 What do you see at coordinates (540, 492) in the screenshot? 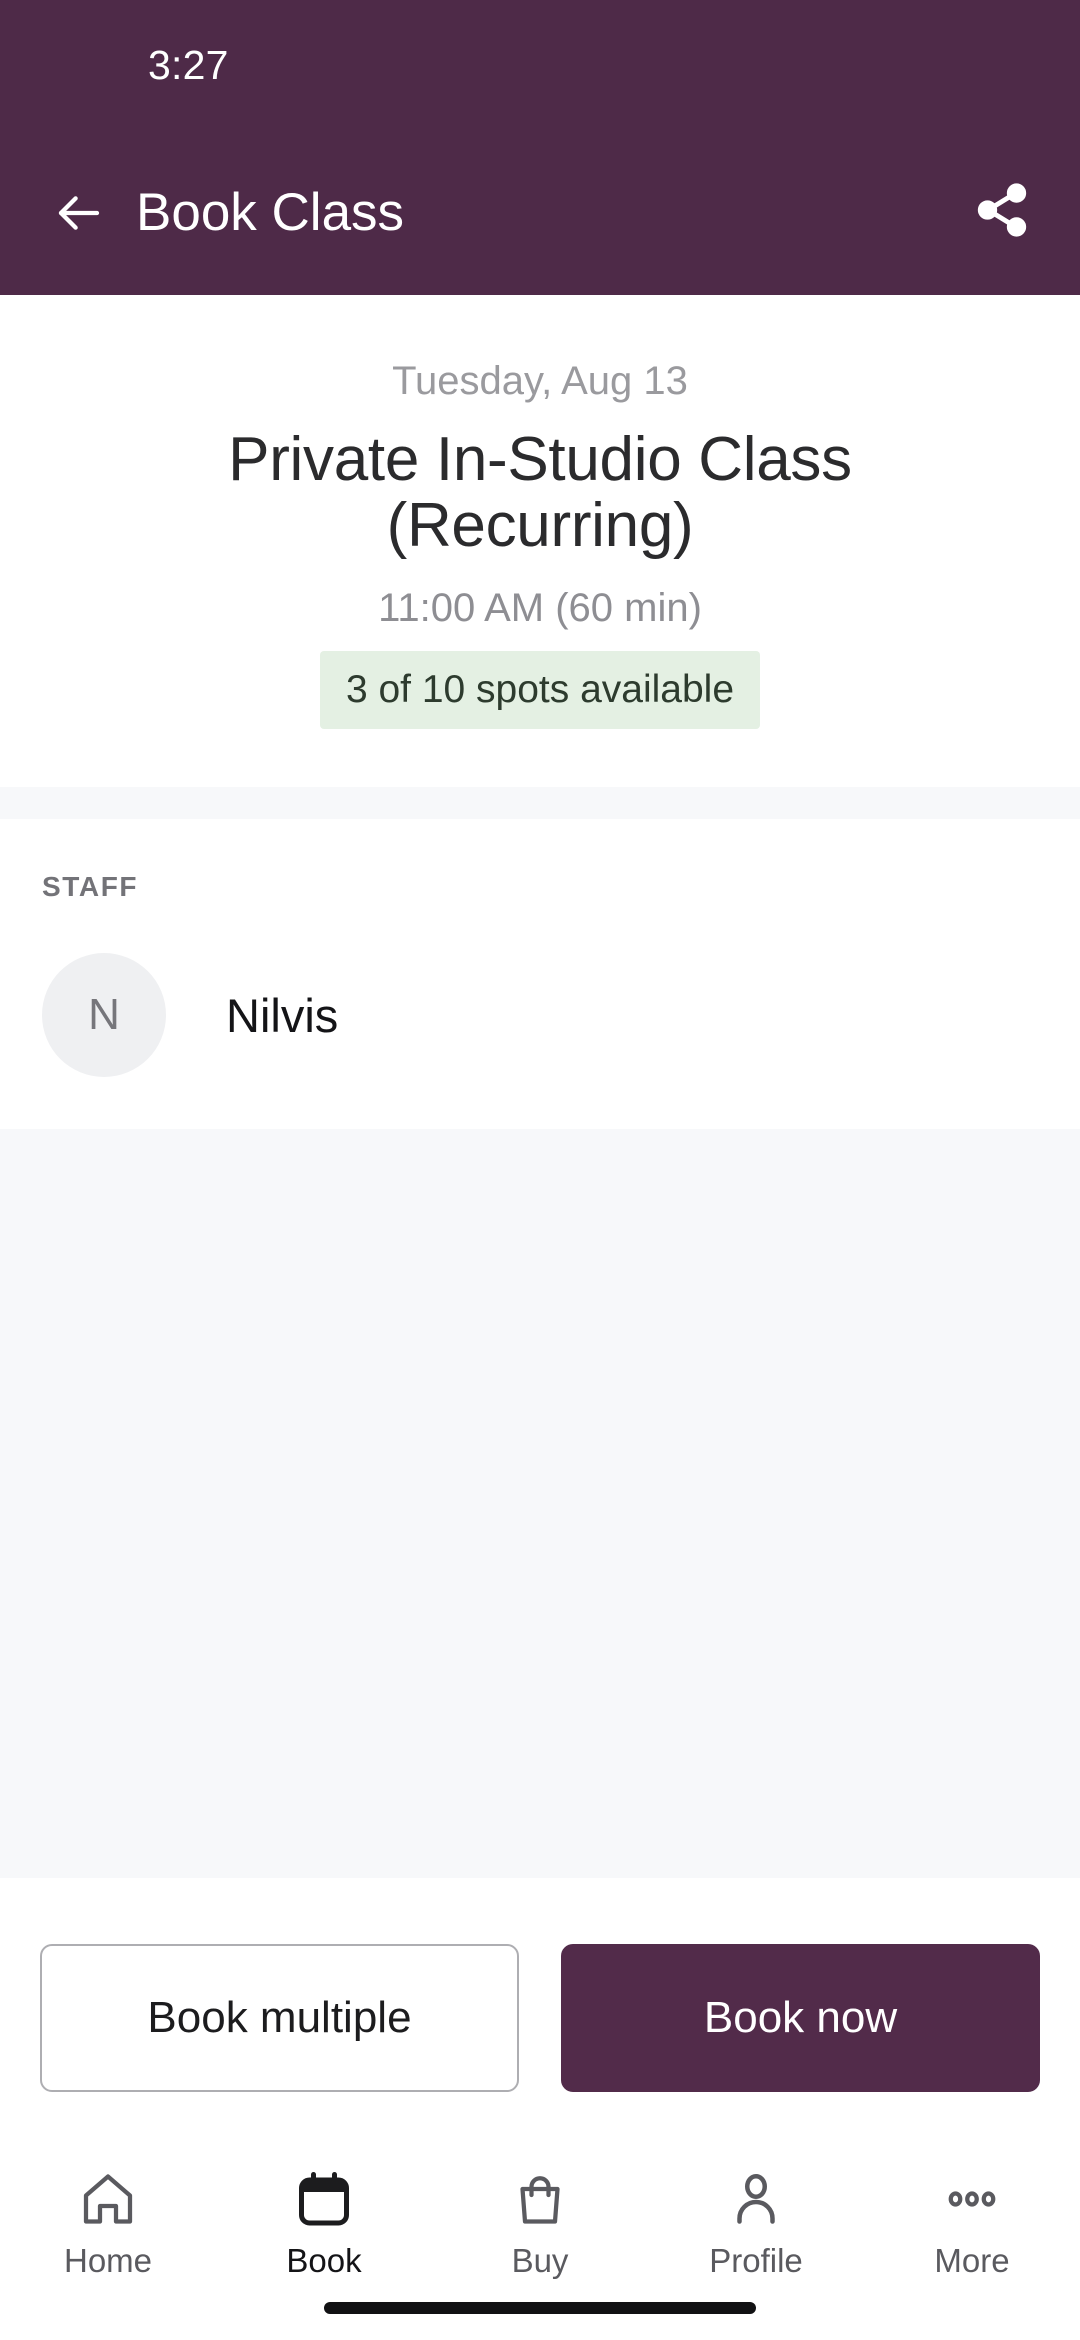
I see `class-name: Private In-Studio Class (Recurring)` at bounding box center [540, 492].